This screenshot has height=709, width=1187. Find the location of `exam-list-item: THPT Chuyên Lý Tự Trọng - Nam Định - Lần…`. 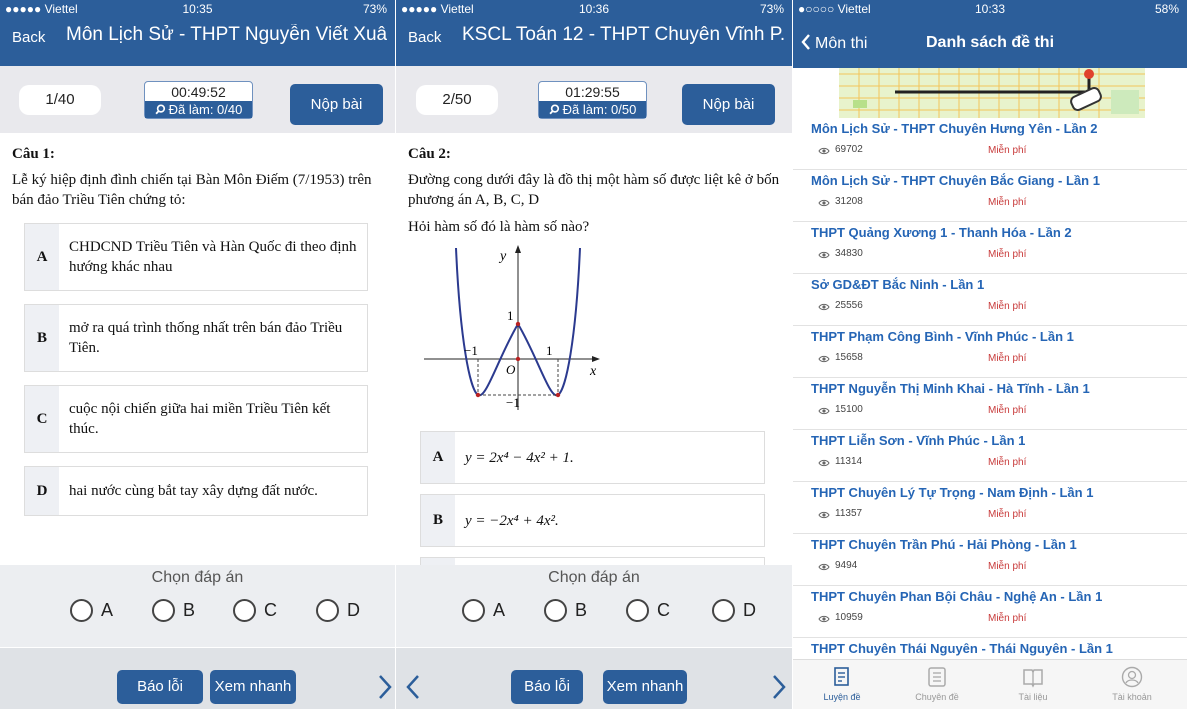

exam-list-item: THPT Chuyên Lý Tự Trọng - Nam Định - Lần… is located at coordinates (990, 508).